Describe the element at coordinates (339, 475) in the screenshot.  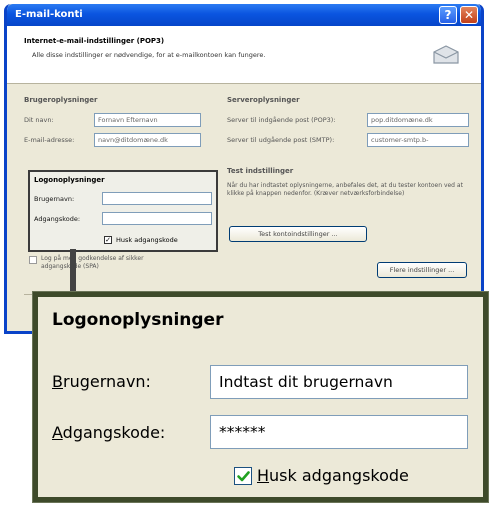
I see `remember-label-text: usk adgangskode` at that location.